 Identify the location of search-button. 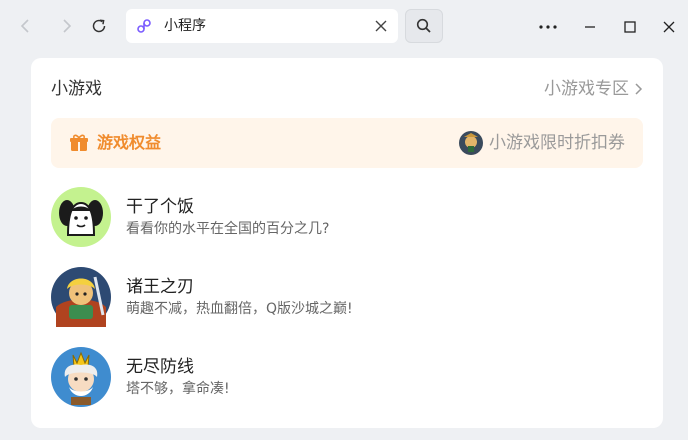
(424, 26).